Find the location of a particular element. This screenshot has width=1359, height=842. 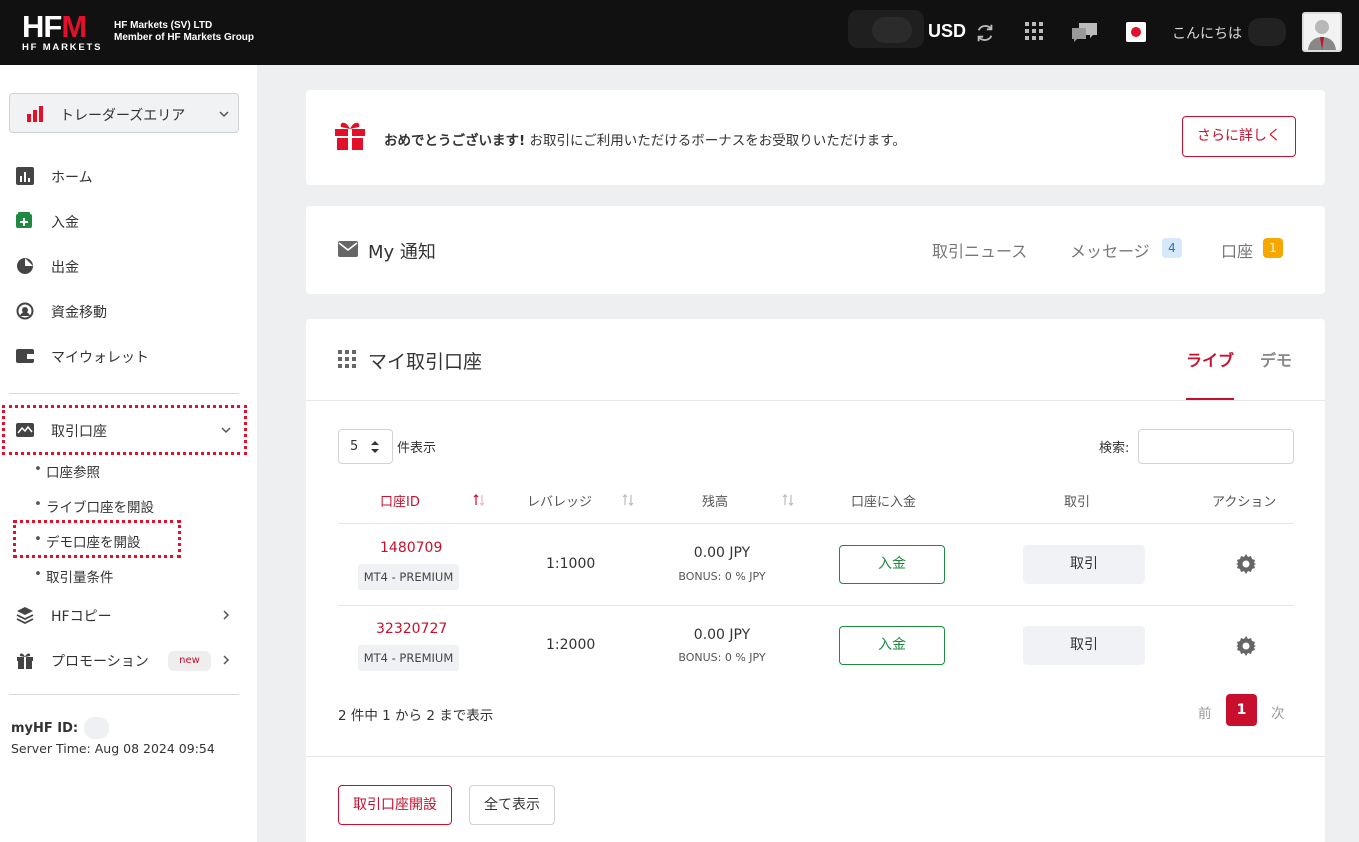

sidebar-item-deposit: 入金 is located at coordinates (128, 221).